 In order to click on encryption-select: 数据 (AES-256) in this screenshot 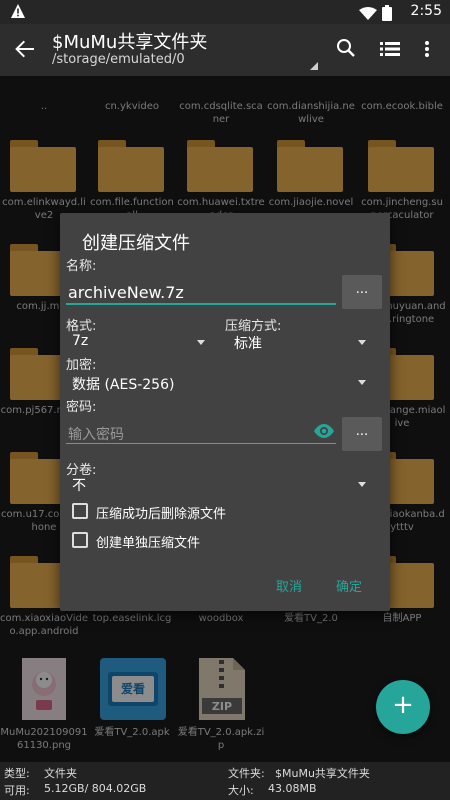, I will do `click(123, 384)`.